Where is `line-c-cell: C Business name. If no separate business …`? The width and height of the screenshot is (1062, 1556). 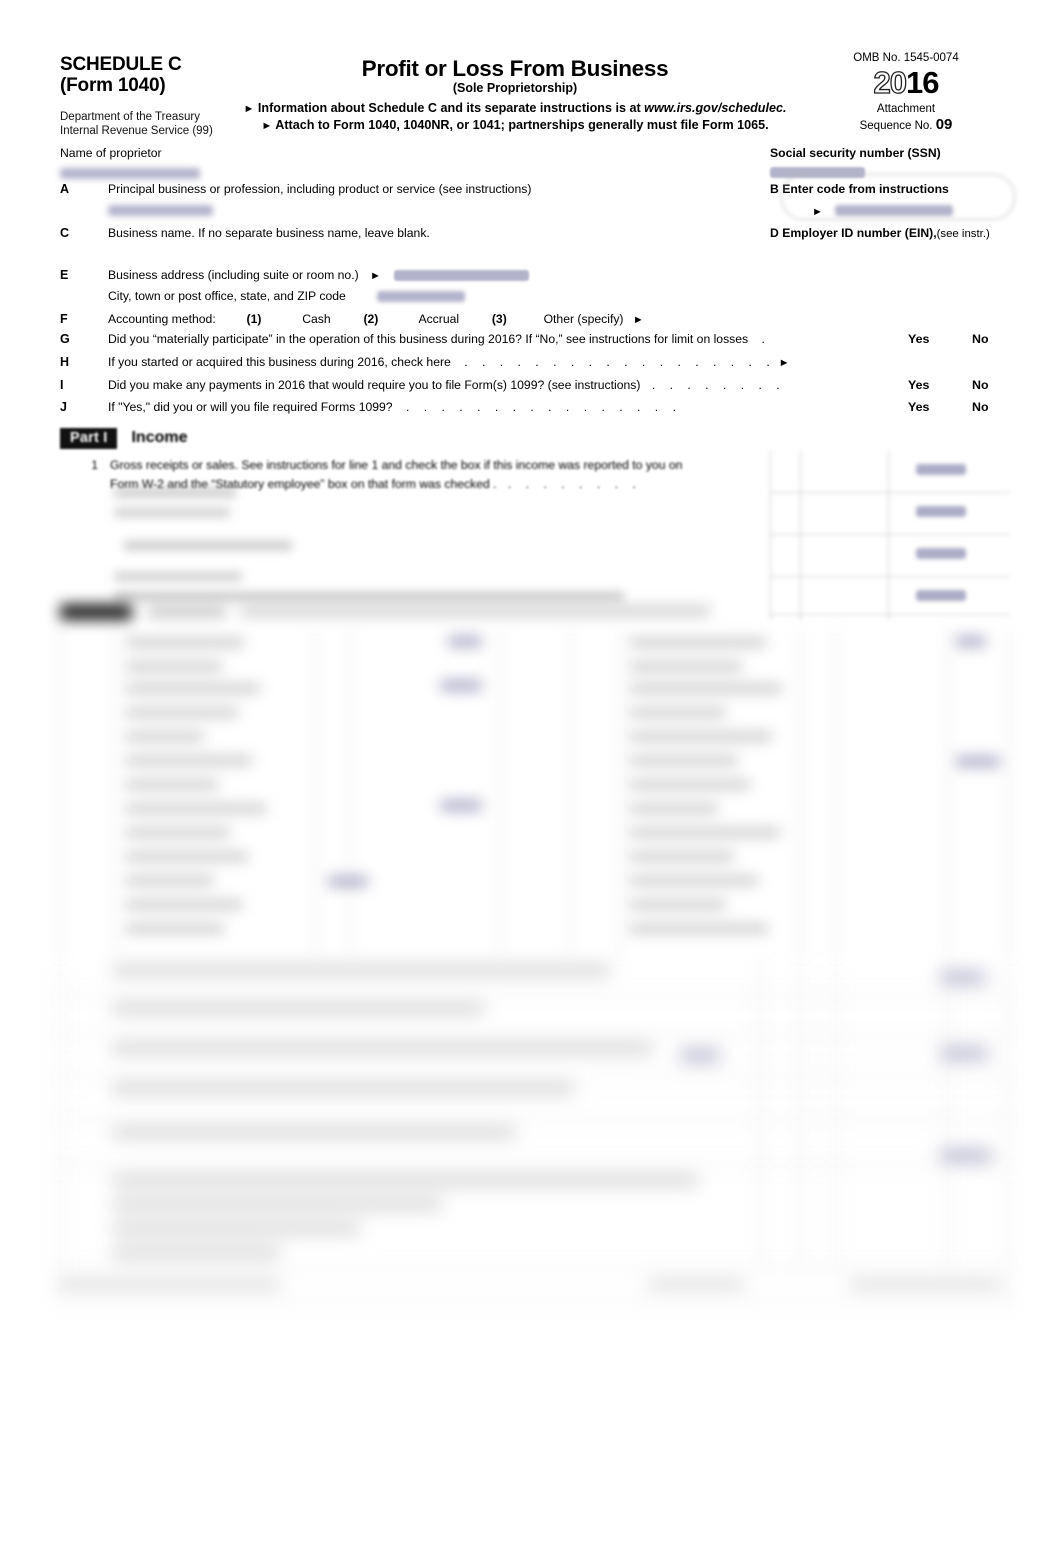
line-c-cell: C Business name. If no separate business … is located at coordinates (404, 233).